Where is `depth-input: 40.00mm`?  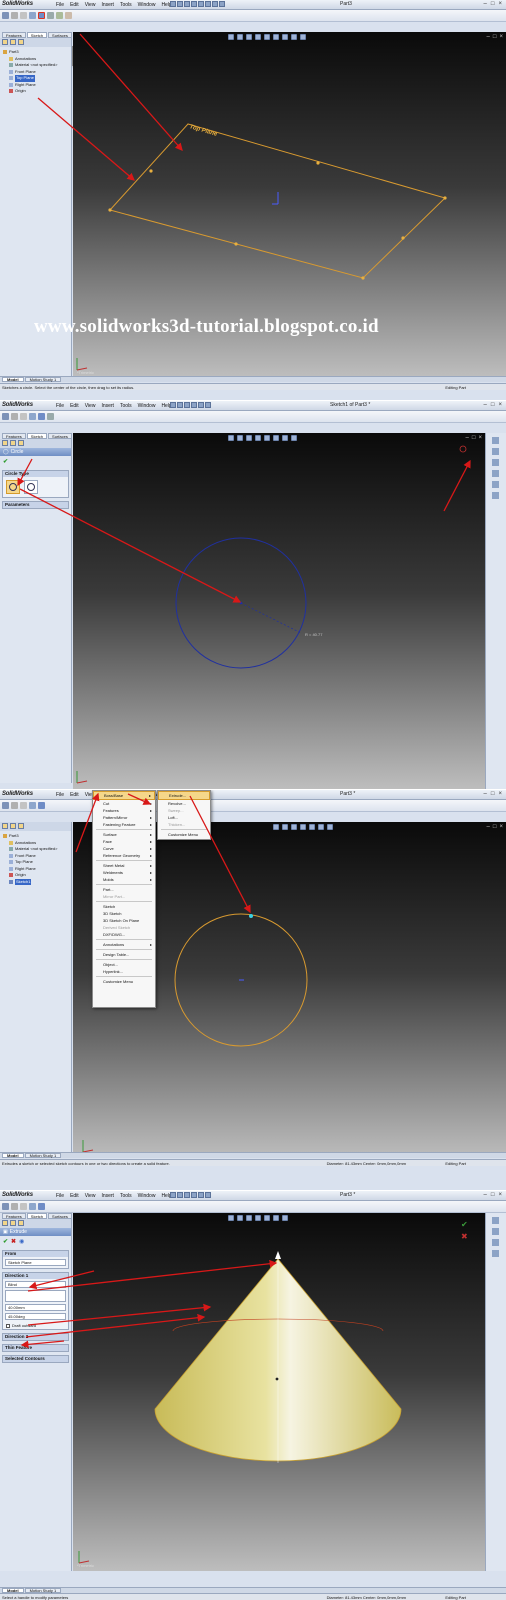
depth-input: 40.00mm is located at coordinates (35, 1307).